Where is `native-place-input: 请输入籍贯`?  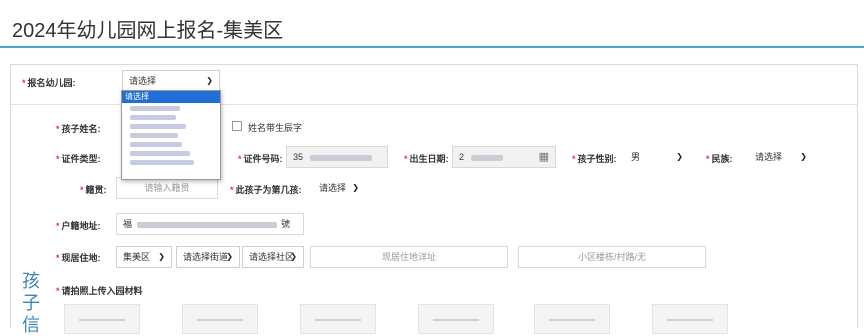 native-place-input: 请输入籍贯 is located at coordinates (167, 188).